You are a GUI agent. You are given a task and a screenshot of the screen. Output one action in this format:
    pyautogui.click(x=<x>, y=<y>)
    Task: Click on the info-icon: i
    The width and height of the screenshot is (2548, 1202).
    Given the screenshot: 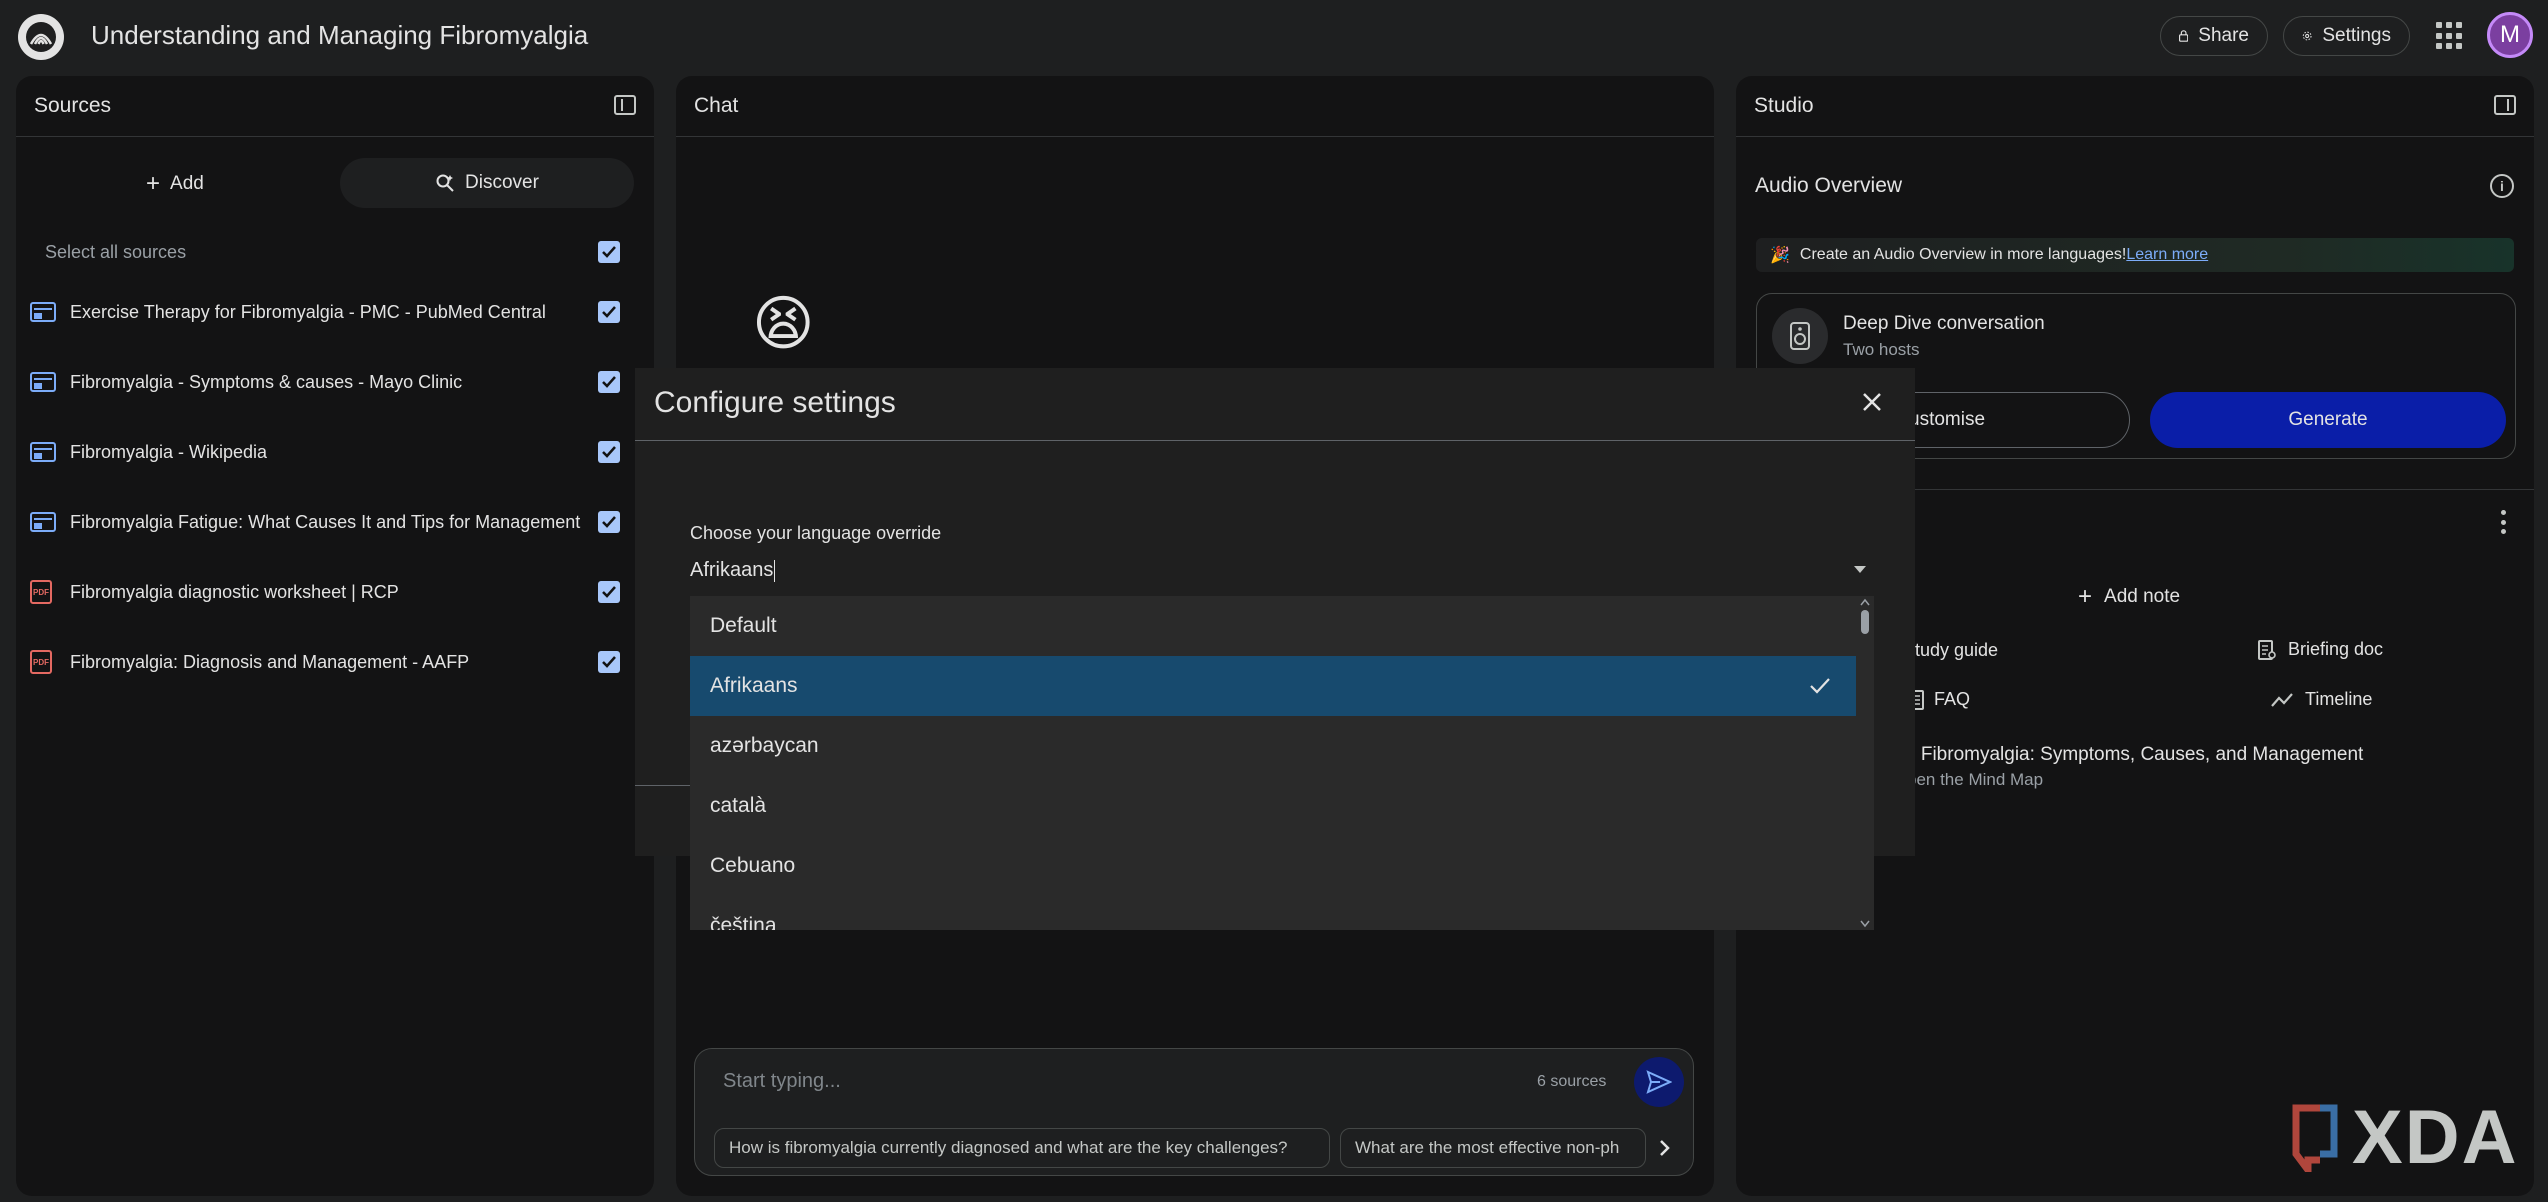 What is the action you would take?
    pyautogui.click(x=2502, y=186)
    